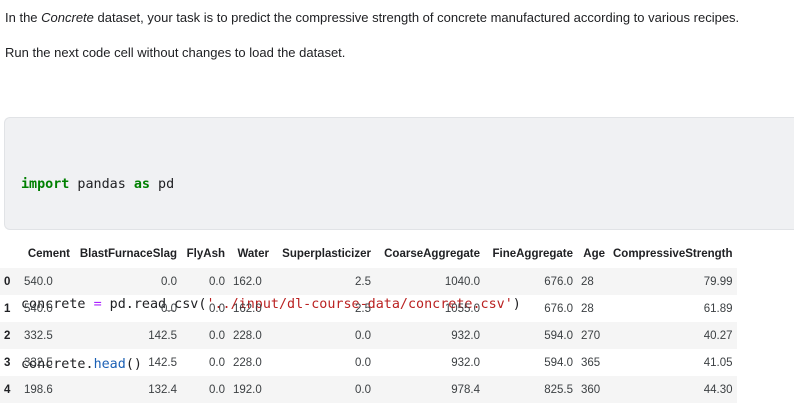  What do you see at coordinates (162, 184) in the screenshot?
I see `module-alias: pd` at bounding box center [162, 184].